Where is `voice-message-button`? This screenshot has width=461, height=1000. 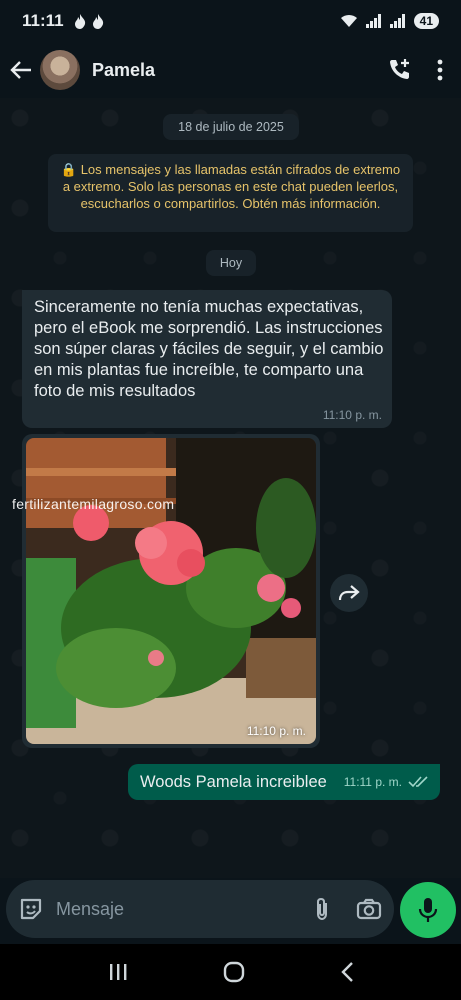
voice-message-button is located at coordinates (428, 910).